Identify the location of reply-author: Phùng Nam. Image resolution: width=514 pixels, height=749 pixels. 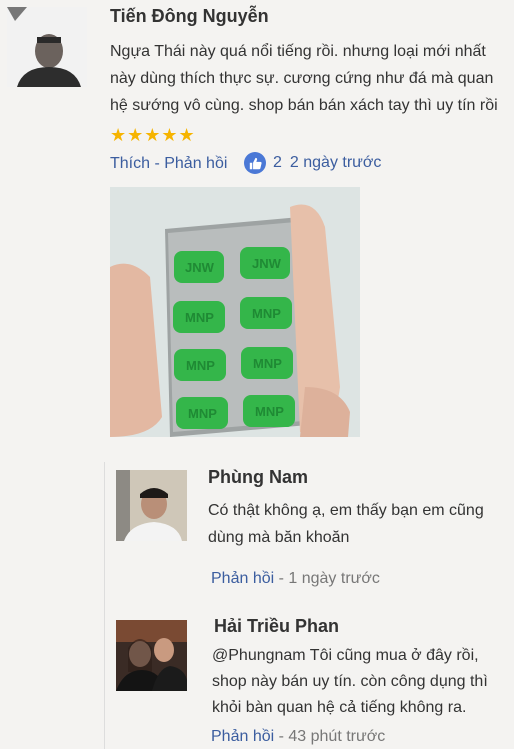
(258, 477).